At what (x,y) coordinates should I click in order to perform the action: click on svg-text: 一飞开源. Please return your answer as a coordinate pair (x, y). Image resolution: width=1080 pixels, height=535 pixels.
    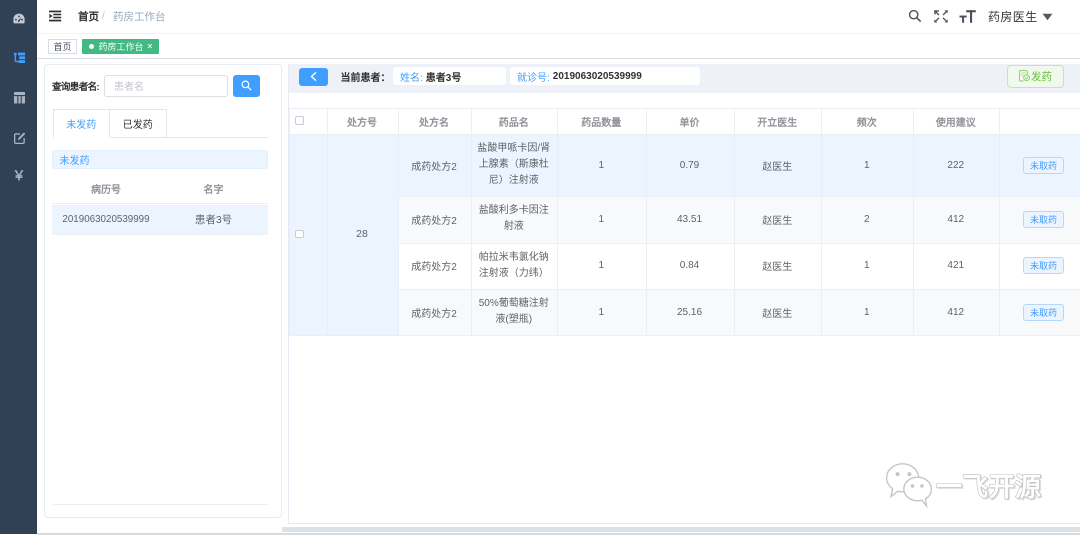
    Looking at the image, I should click on (988, 487).